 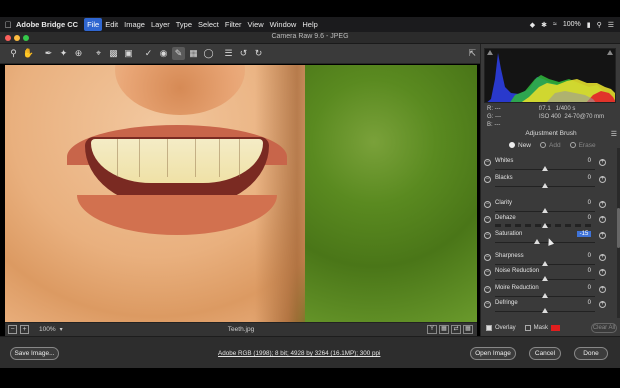 What do you see at coordinates (575, 161) in the screenshot?
I see `whites-value-field: 0` at bounding box center [575, 161].